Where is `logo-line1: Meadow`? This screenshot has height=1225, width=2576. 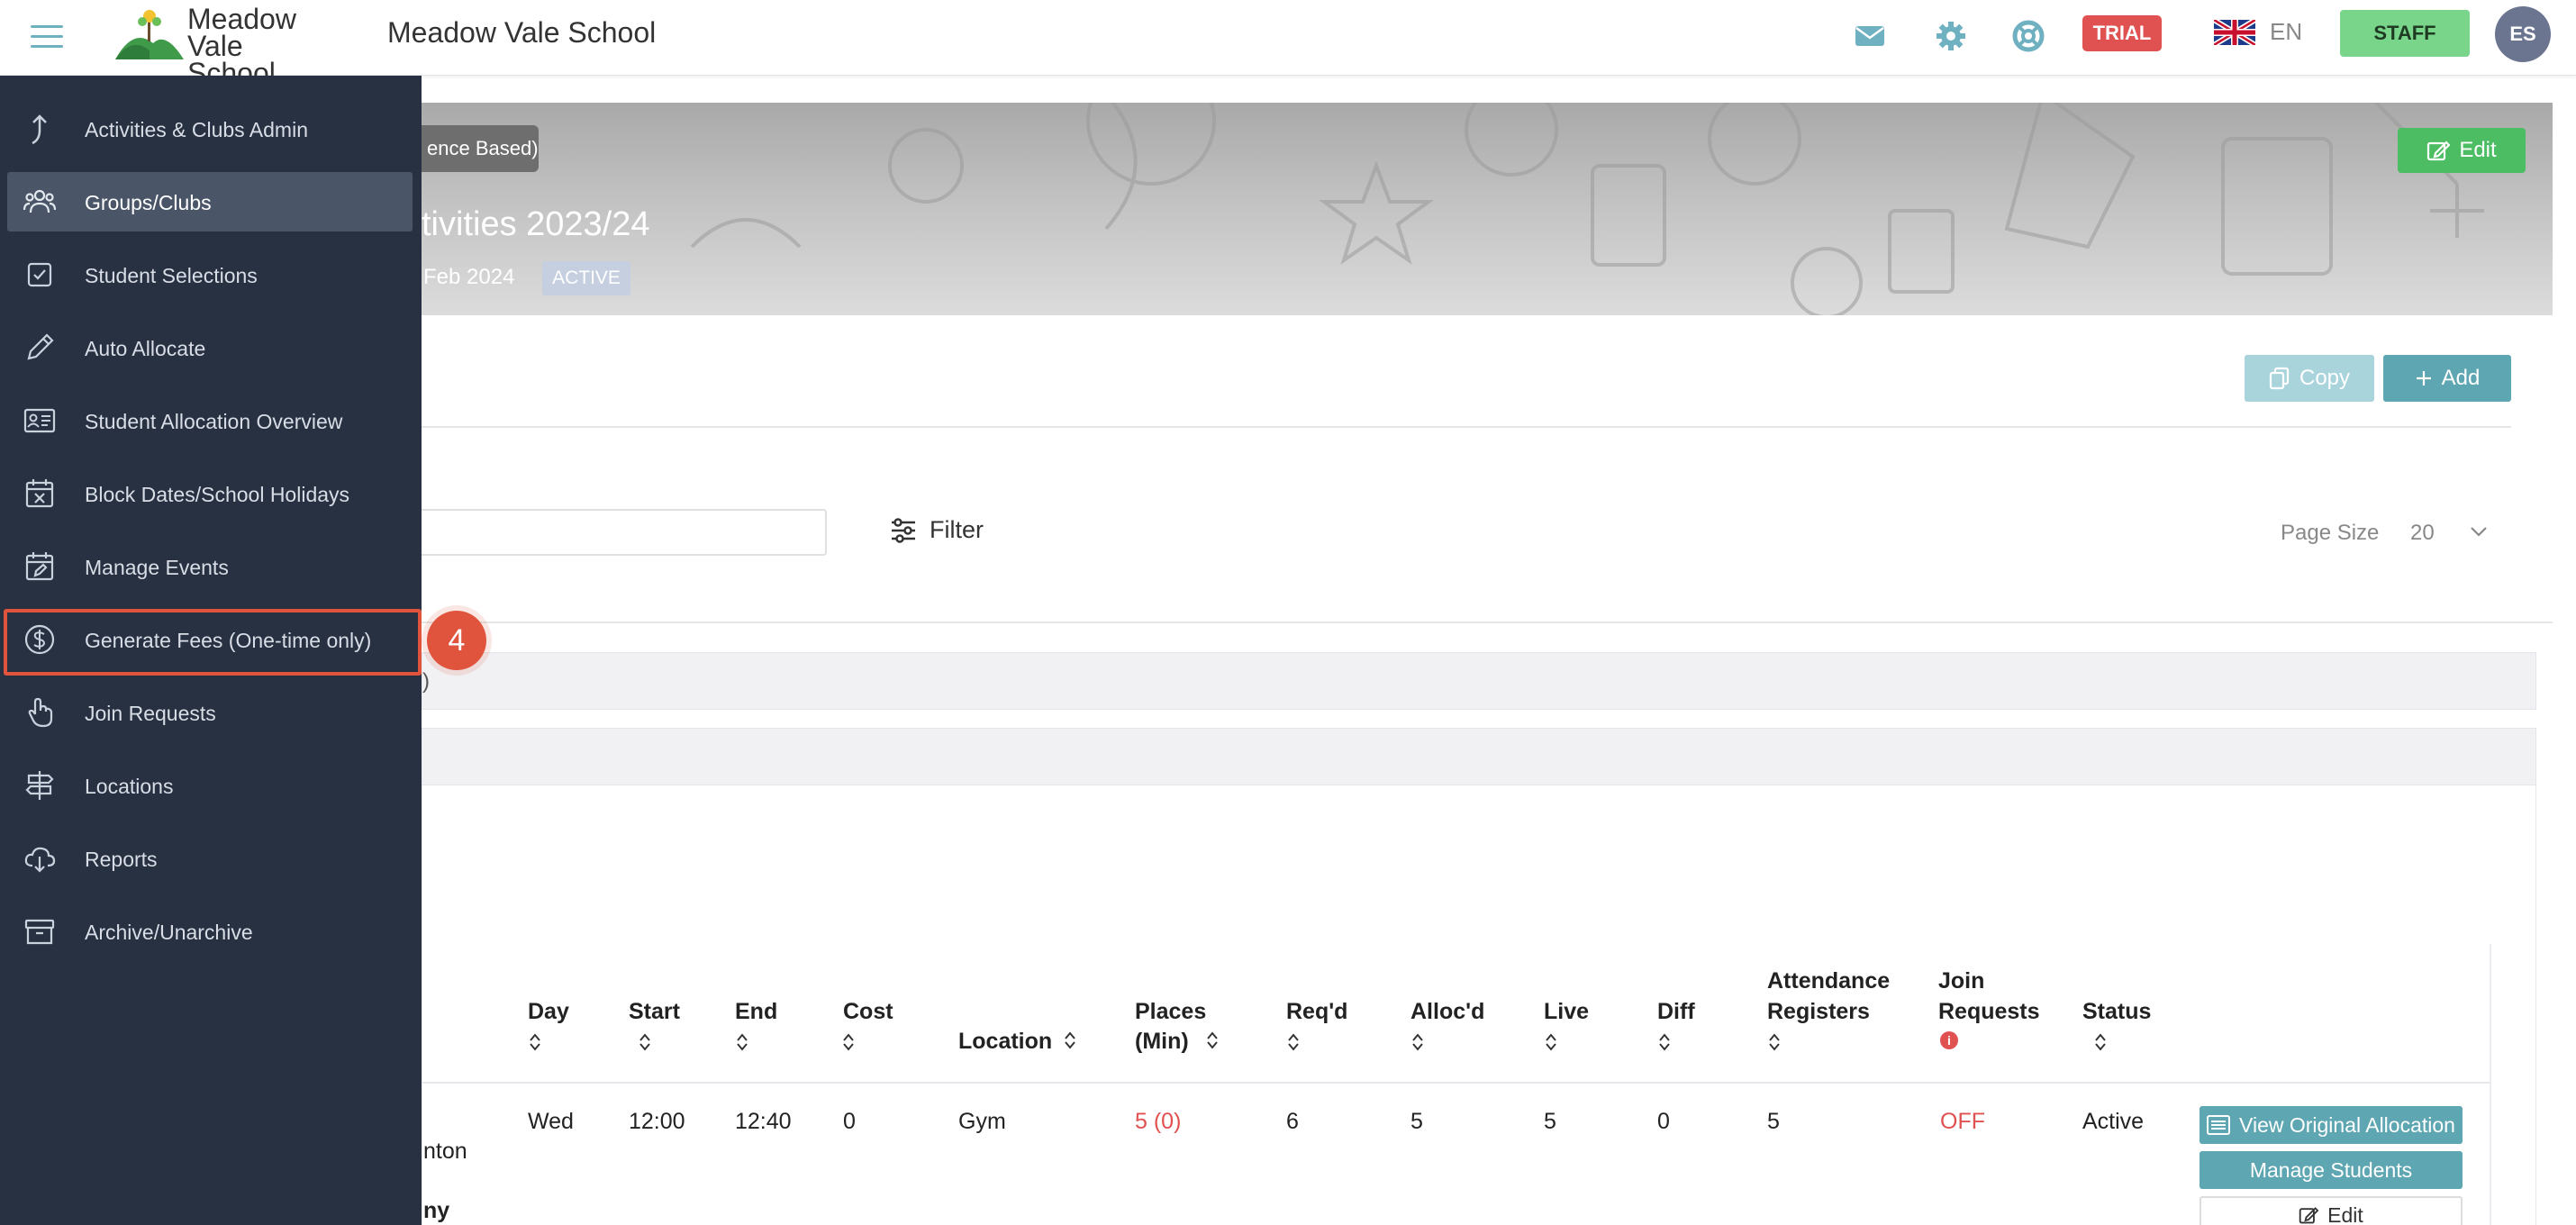 logo-line1: Meadow is located at coordinates (241, 19).